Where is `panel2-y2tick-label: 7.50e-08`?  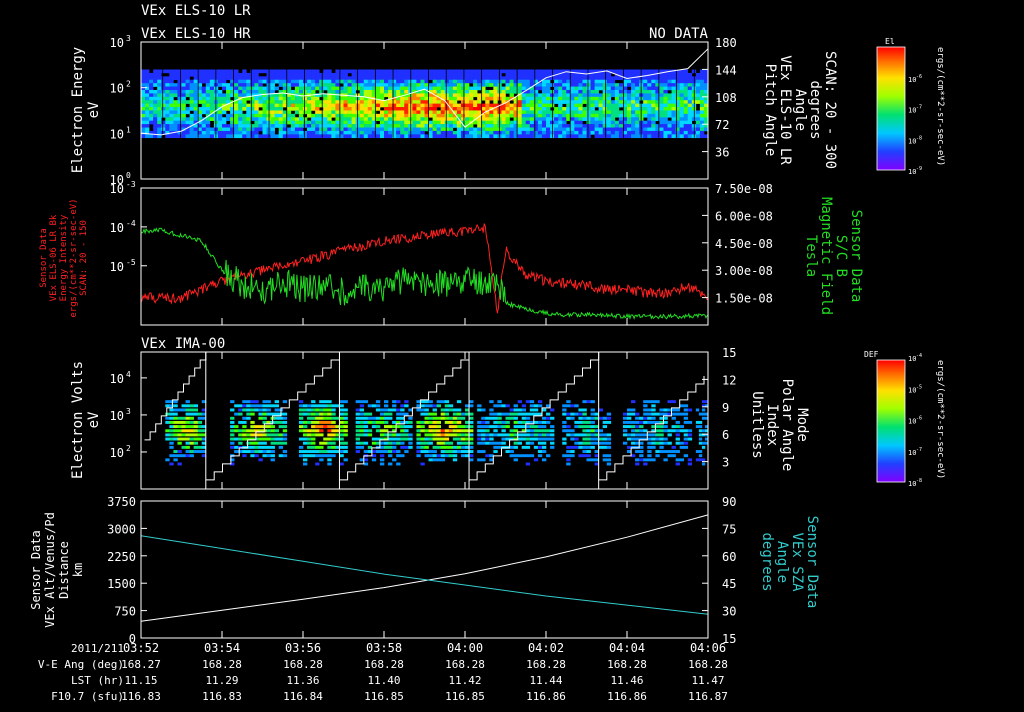 panel2-y2tick-label: 7.50e-08 is located at coordinates (744, 189).